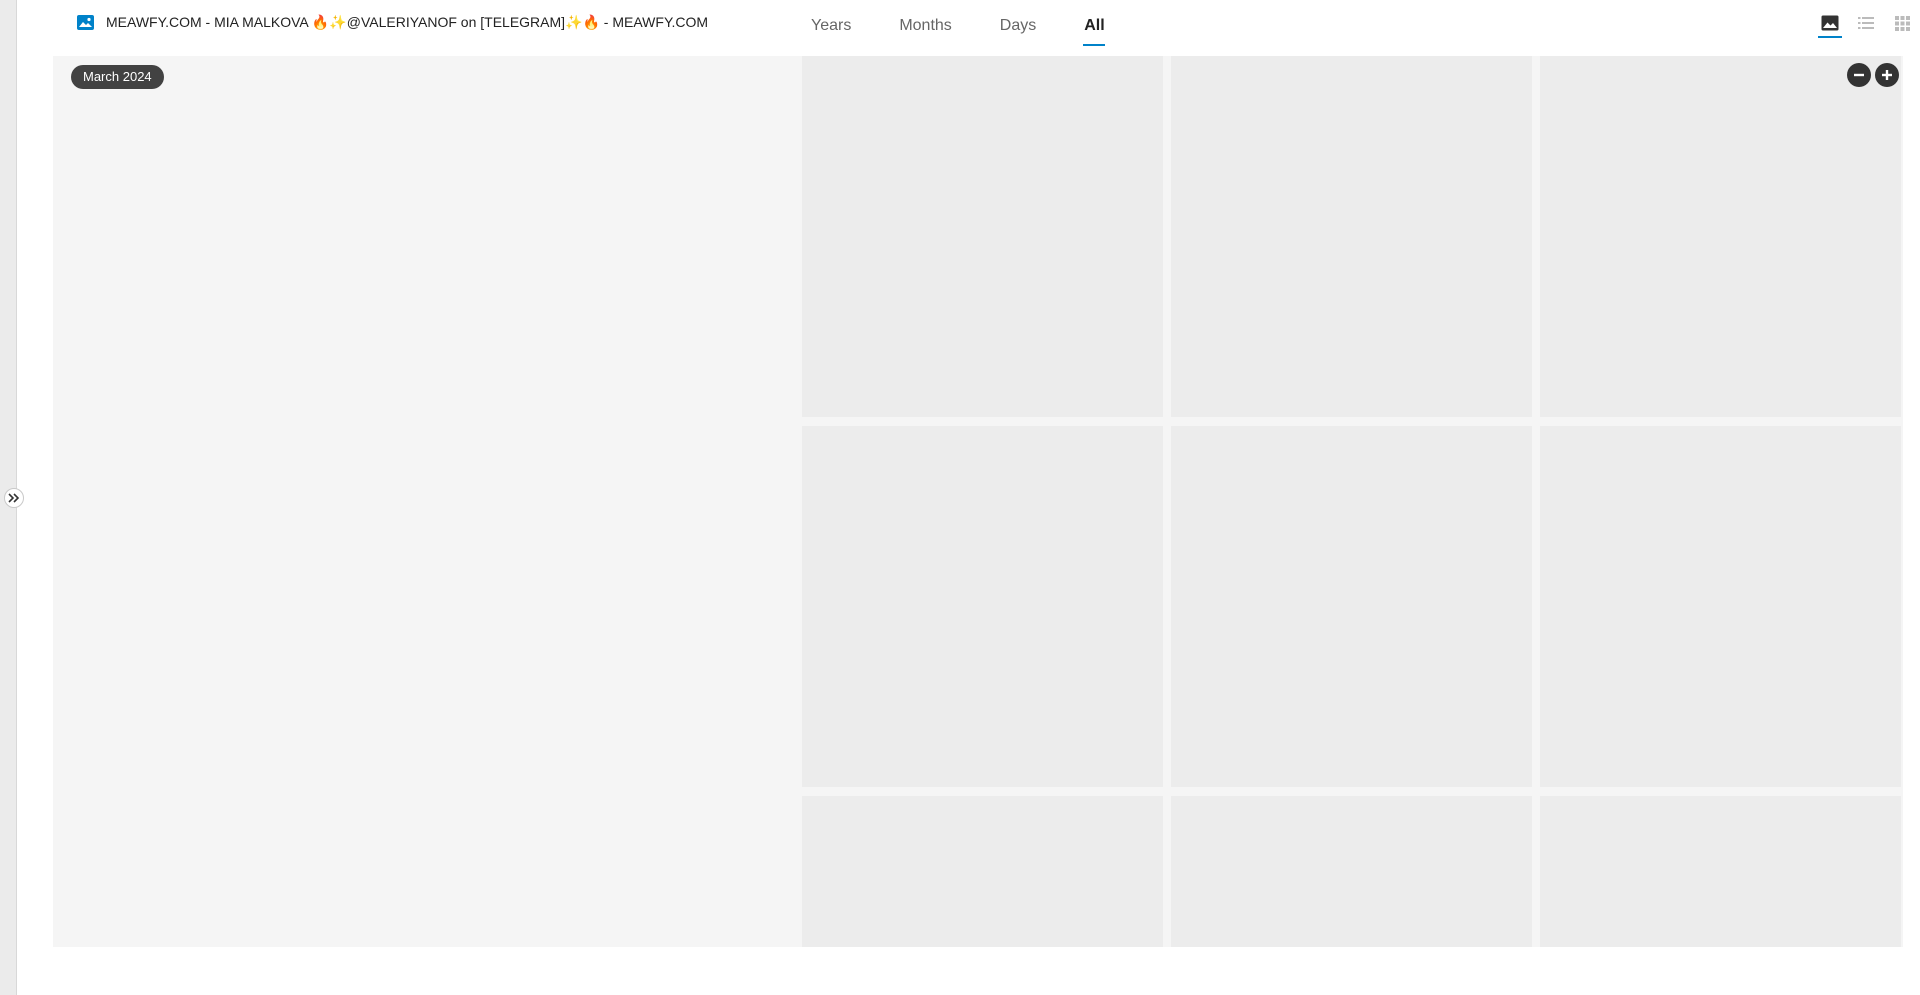 The image size is (1920, 995). What do you see at coordinates (1094, 26) in the screenshot?
I see `tab-all: All` at bounding box center [1094, 26].